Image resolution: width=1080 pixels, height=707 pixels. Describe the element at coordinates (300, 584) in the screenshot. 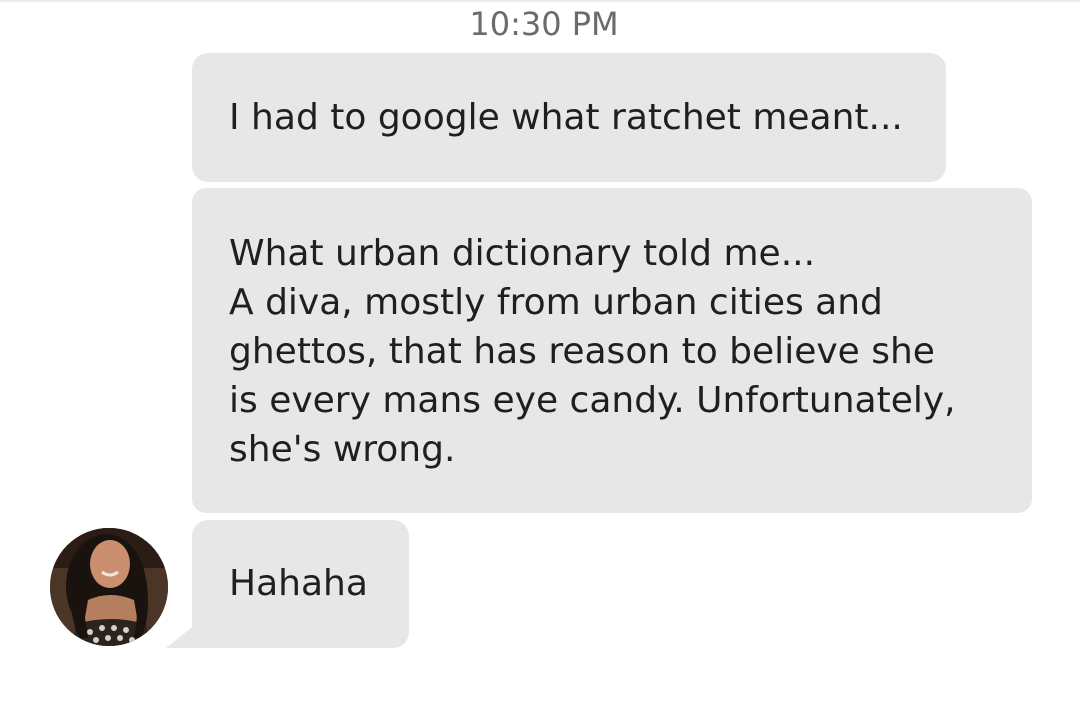

I see `message-bubble-incoming: Hahaha` at that location.